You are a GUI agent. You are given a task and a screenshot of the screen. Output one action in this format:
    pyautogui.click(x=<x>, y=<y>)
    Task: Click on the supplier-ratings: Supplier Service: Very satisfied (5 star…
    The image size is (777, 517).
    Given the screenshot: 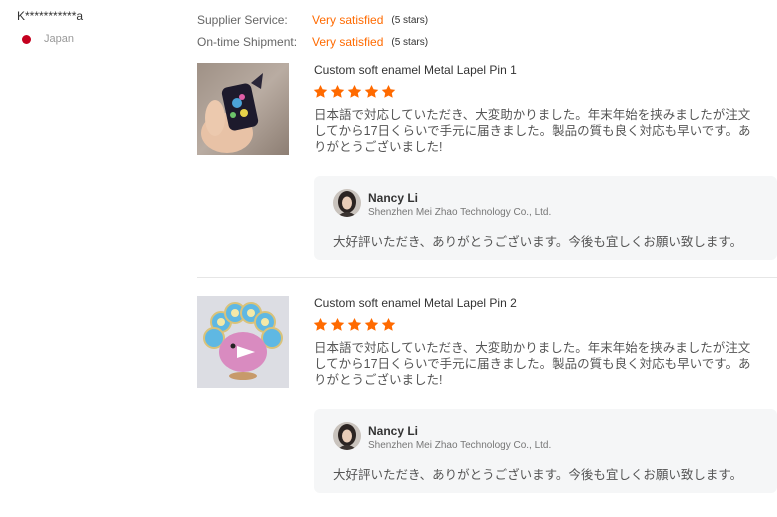 What is the action you would take?
    pyautogui.click(x=312, y=31)
    